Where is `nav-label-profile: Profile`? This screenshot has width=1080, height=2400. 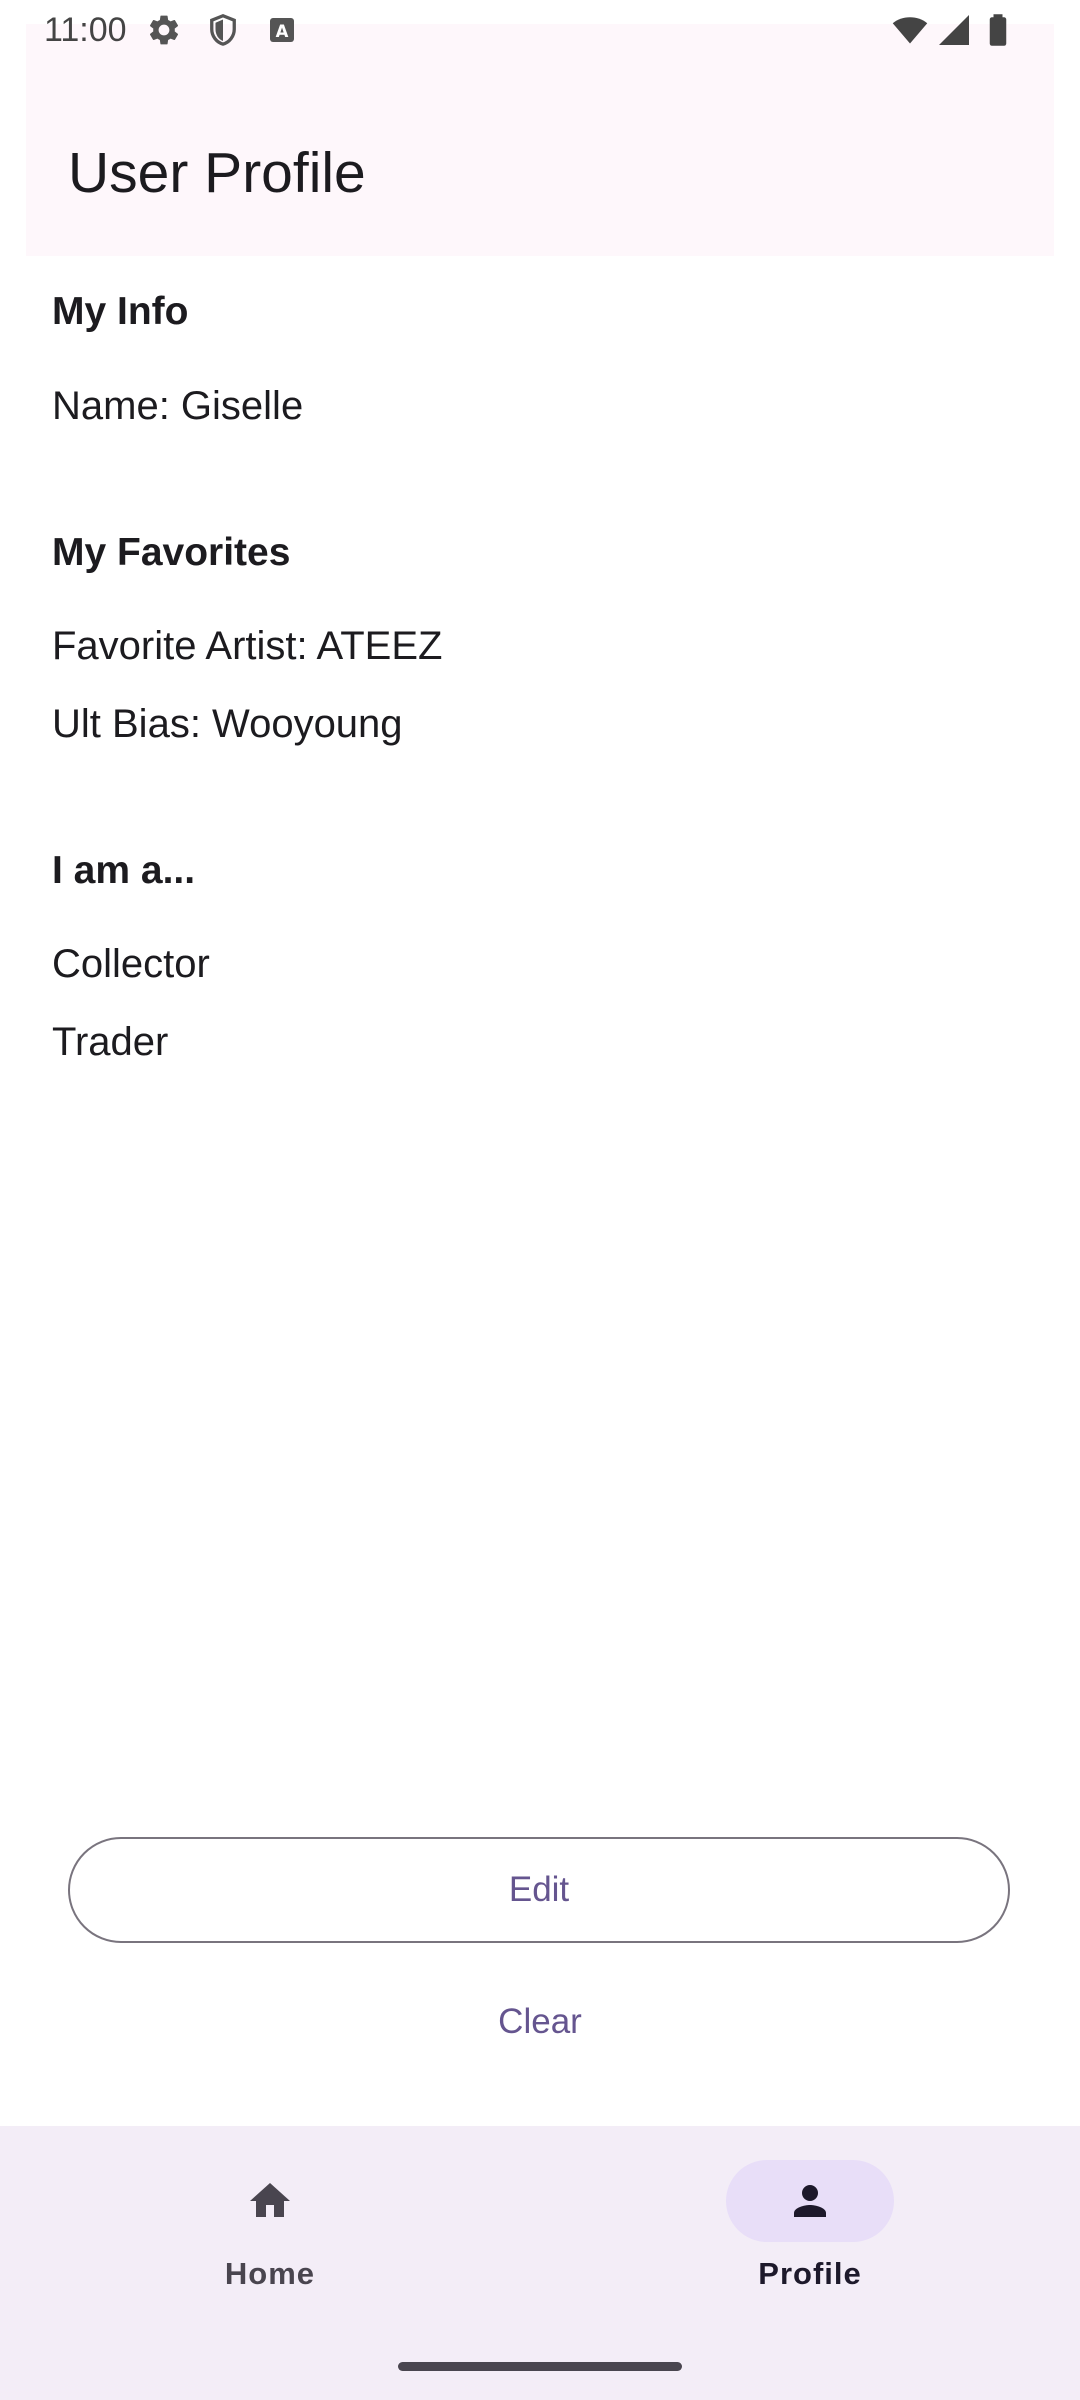 nav-label-profile: Profile is located at coordinates (810, 2273).